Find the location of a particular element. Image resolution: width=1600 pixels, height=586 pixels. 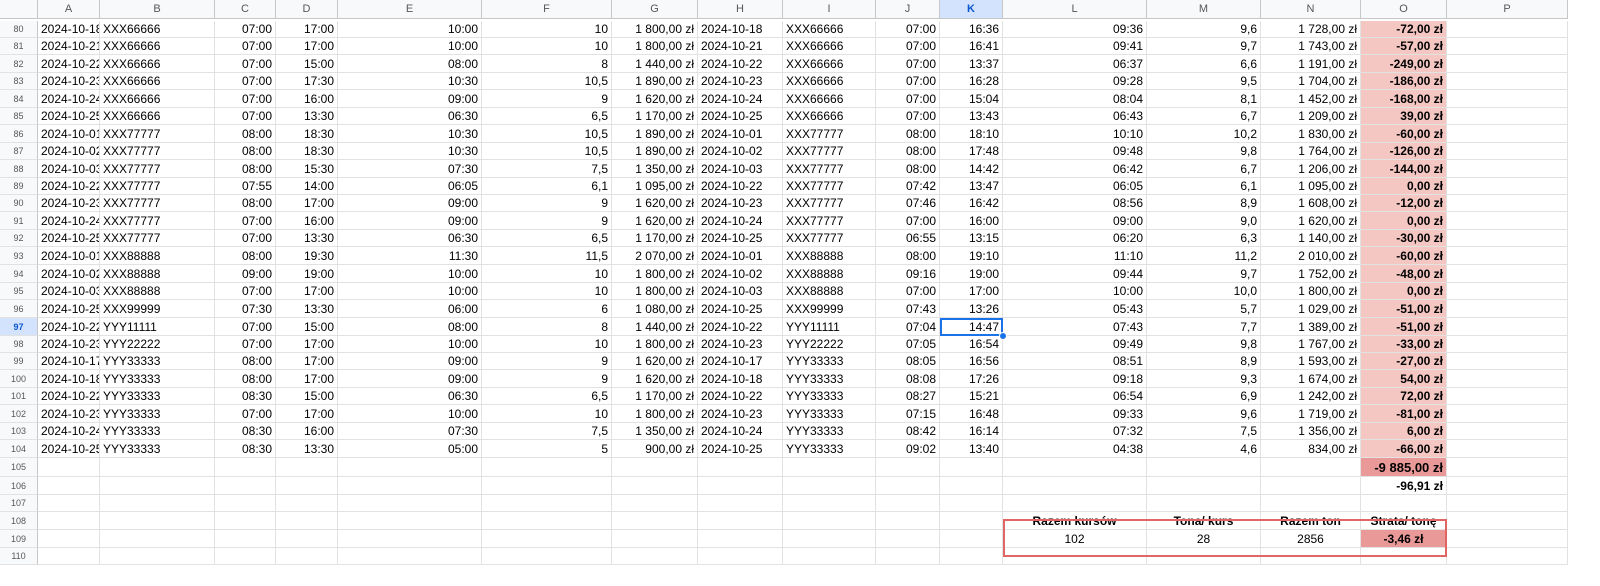

cell-g109 is located at coordinates (655, 539).